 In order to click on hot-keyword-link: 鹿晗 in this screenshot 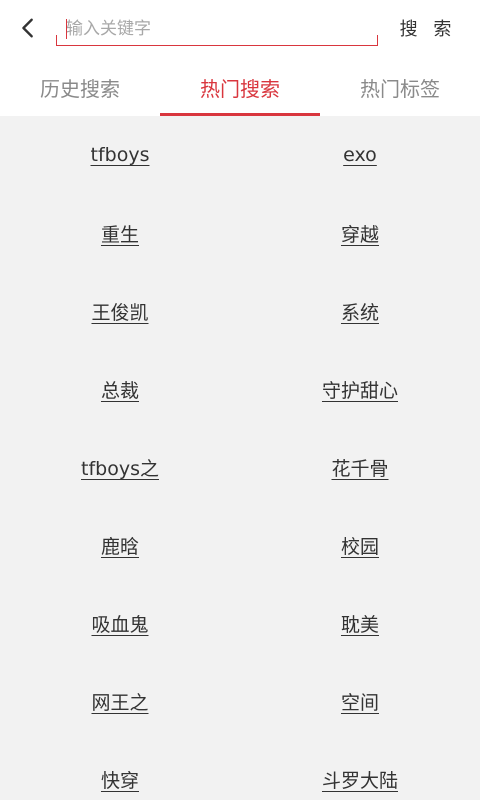, I will do `click(120, 545)`.